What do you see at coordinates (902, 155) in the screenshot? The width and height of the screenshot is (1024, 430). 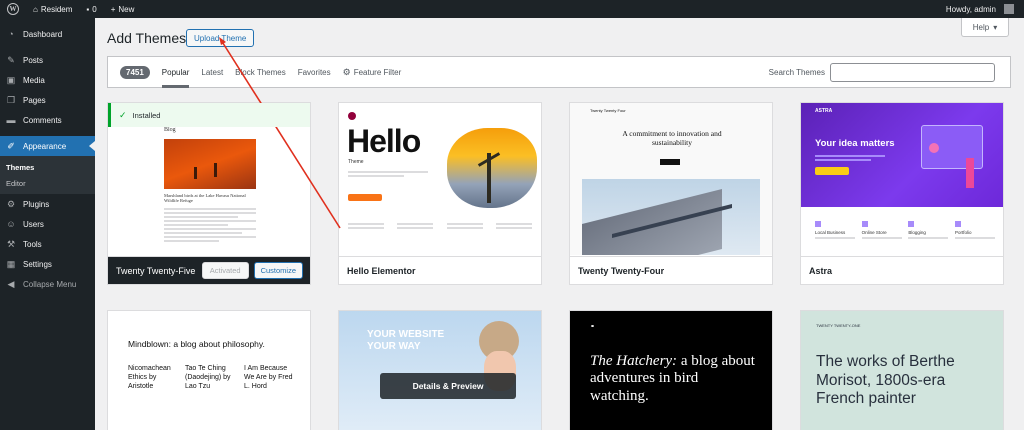 I see `preview-hero: ASTRA Your idea matters` at bounding box center [902, 155].